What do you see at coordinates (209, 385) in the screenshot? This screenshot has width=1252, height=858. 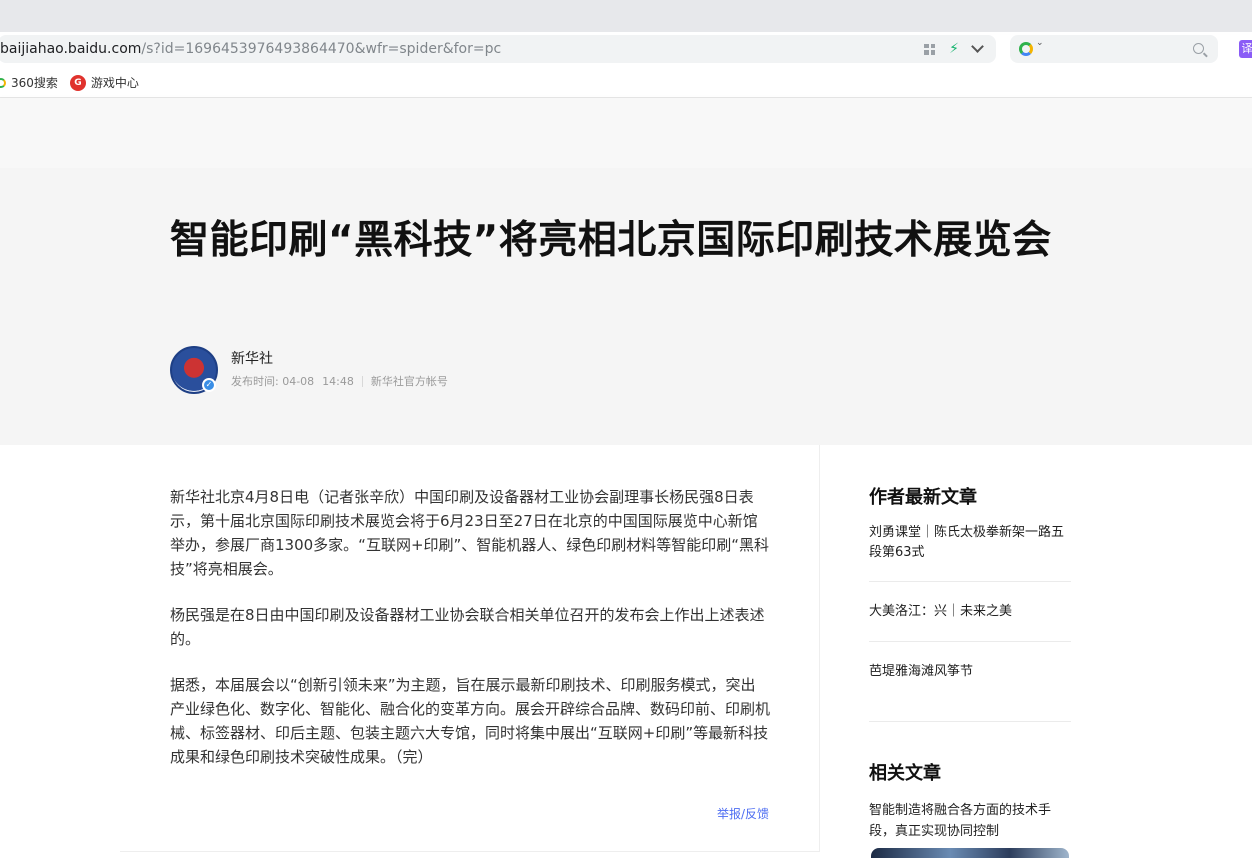 I see `verified-icon: ✓` at bounding box center [209, 385].